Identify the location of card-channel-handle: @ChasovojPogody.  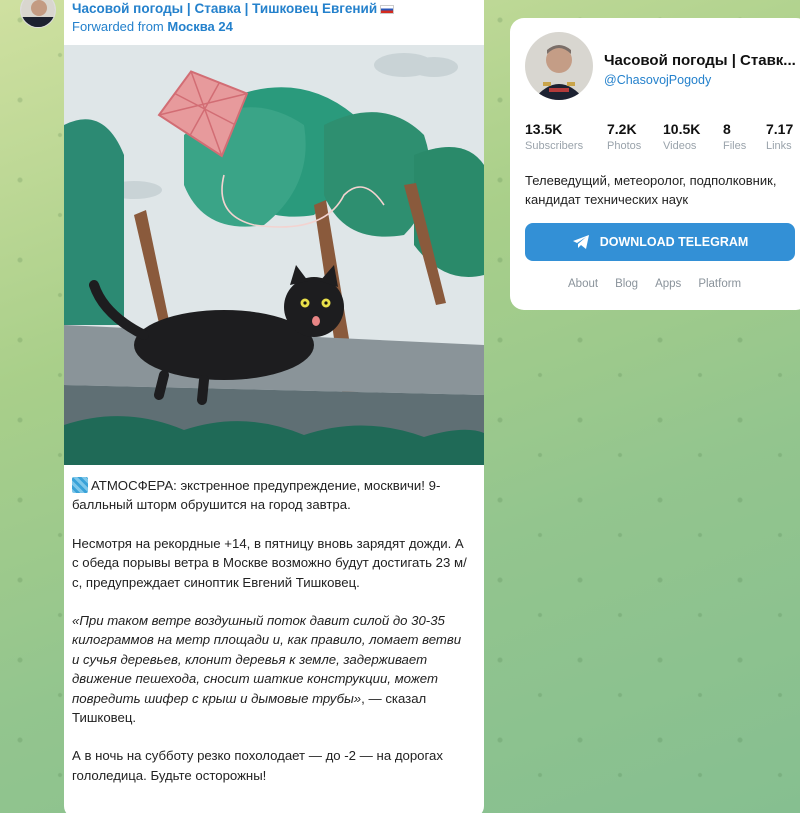
(657, 80).